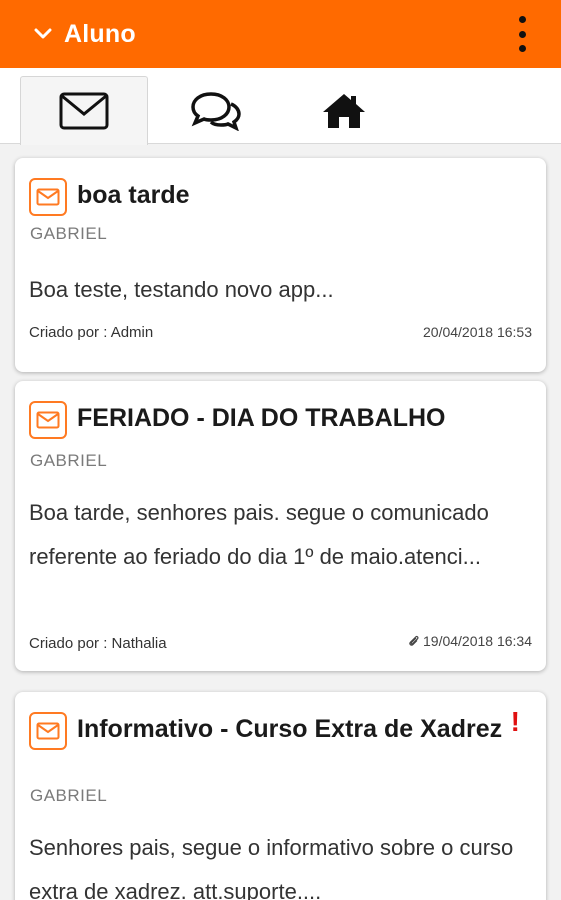  Describe the element at coordinates (522, 34) in the screenshot. I see `more-vert-icon` at that location.